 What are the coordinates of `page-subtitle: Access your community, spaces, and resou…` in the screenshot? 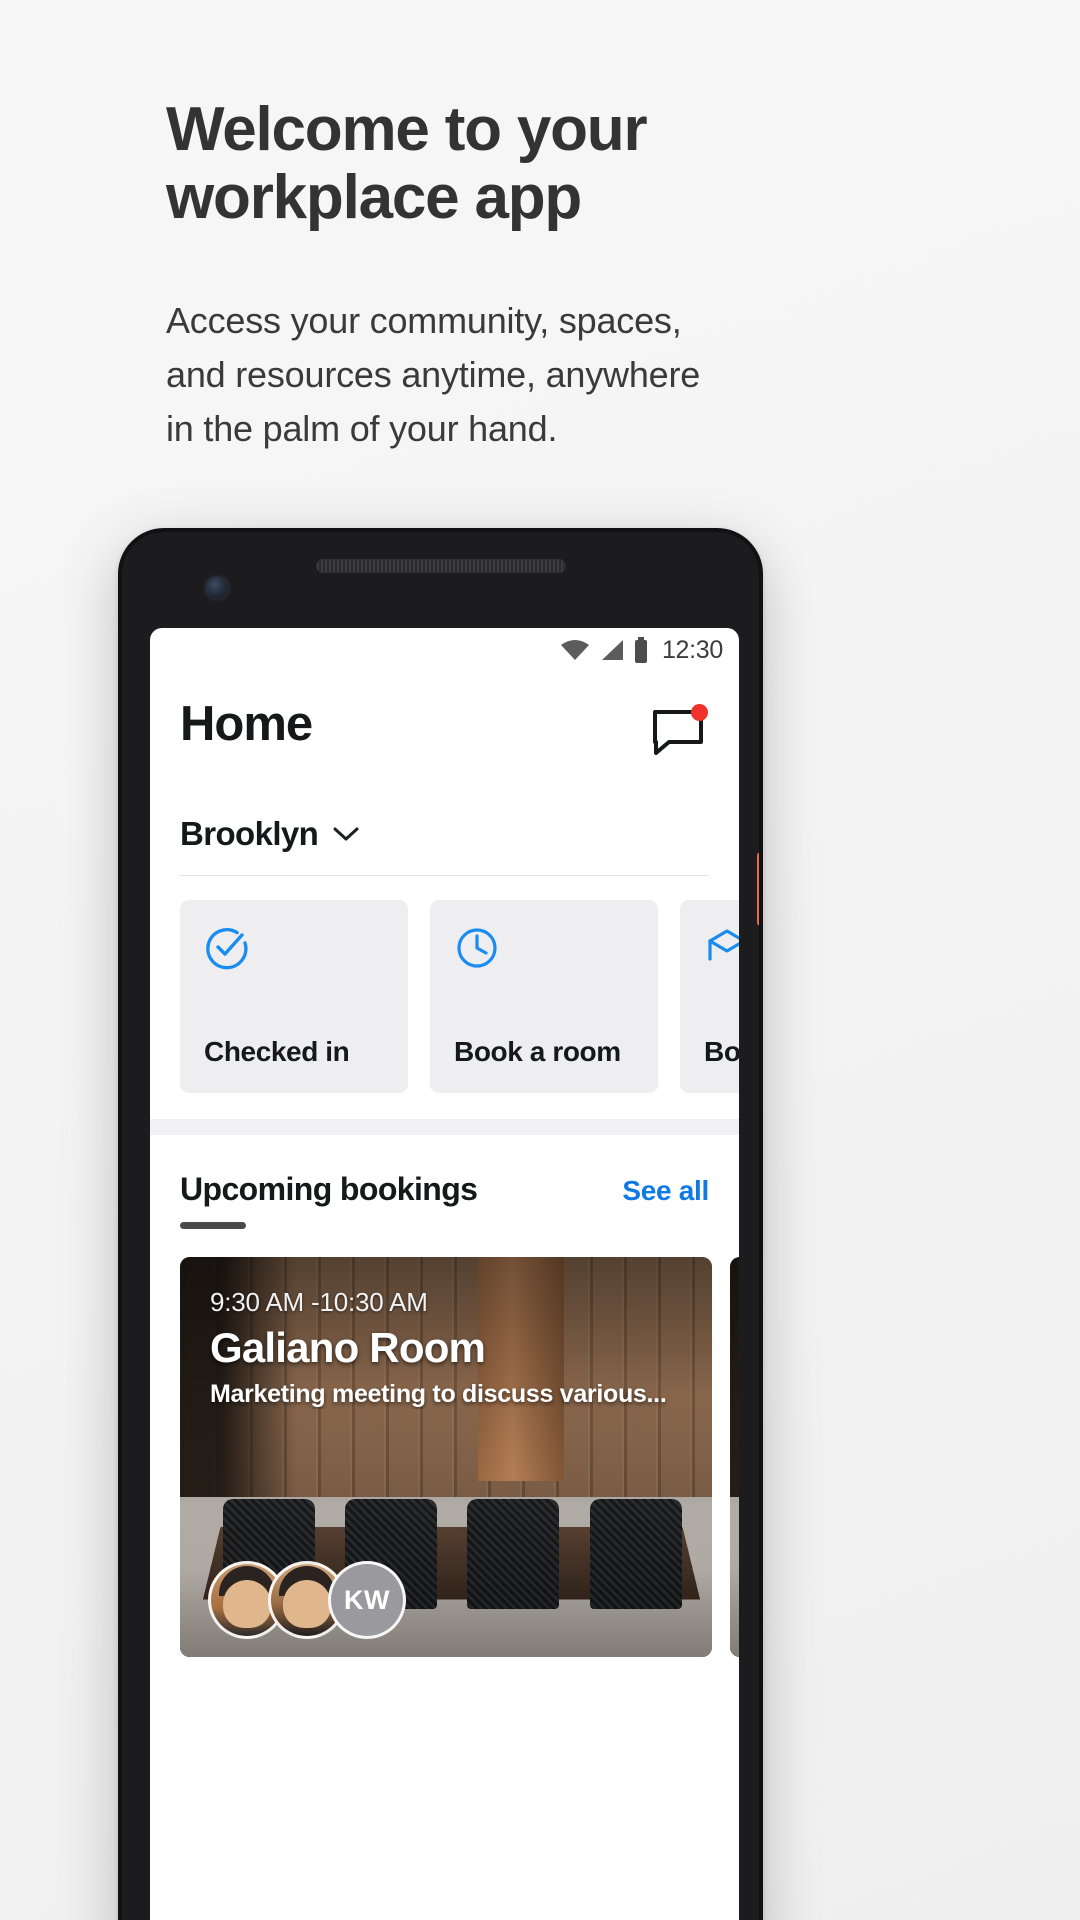 It's located at (433, 375).